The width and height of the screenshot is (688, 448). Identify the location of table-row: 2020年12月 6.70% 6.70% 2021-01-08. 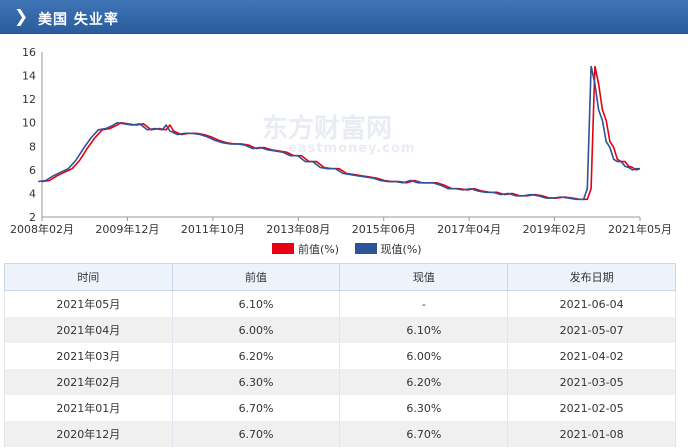
(340, 434).